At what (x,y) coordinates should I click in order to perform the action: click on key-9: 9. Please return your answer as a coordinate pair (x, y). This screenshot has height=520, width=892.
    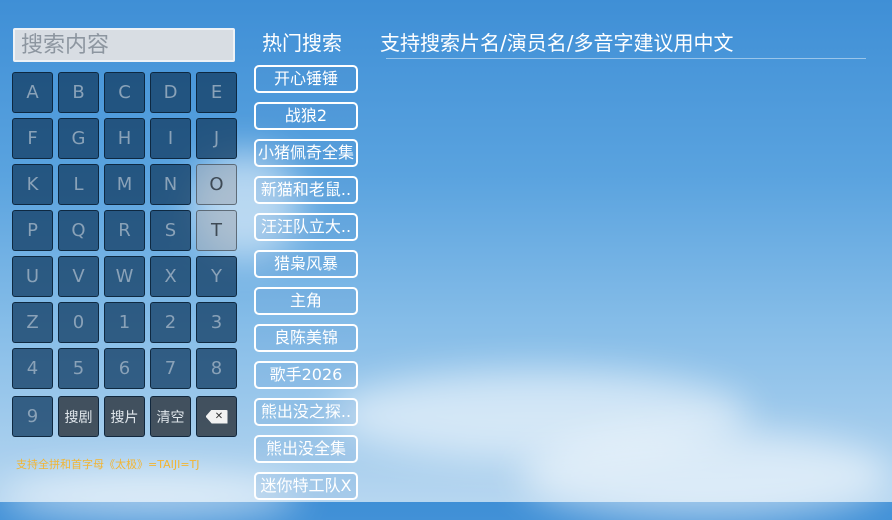
    Looking at the image, I should click on (32, 416).